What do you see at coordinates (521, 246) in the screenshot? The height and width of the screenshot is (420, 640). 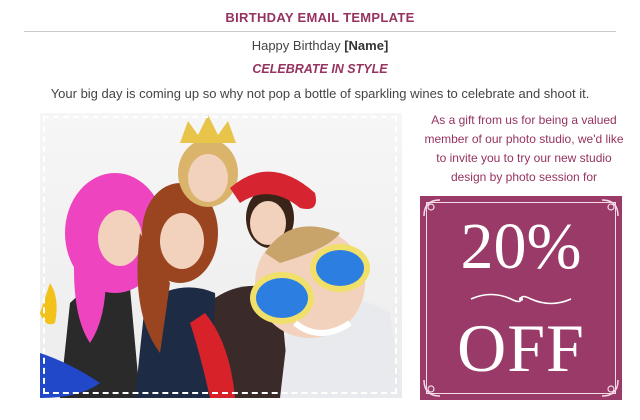 I see `coupon-percent: 20%` at bounding box center [521, 246].